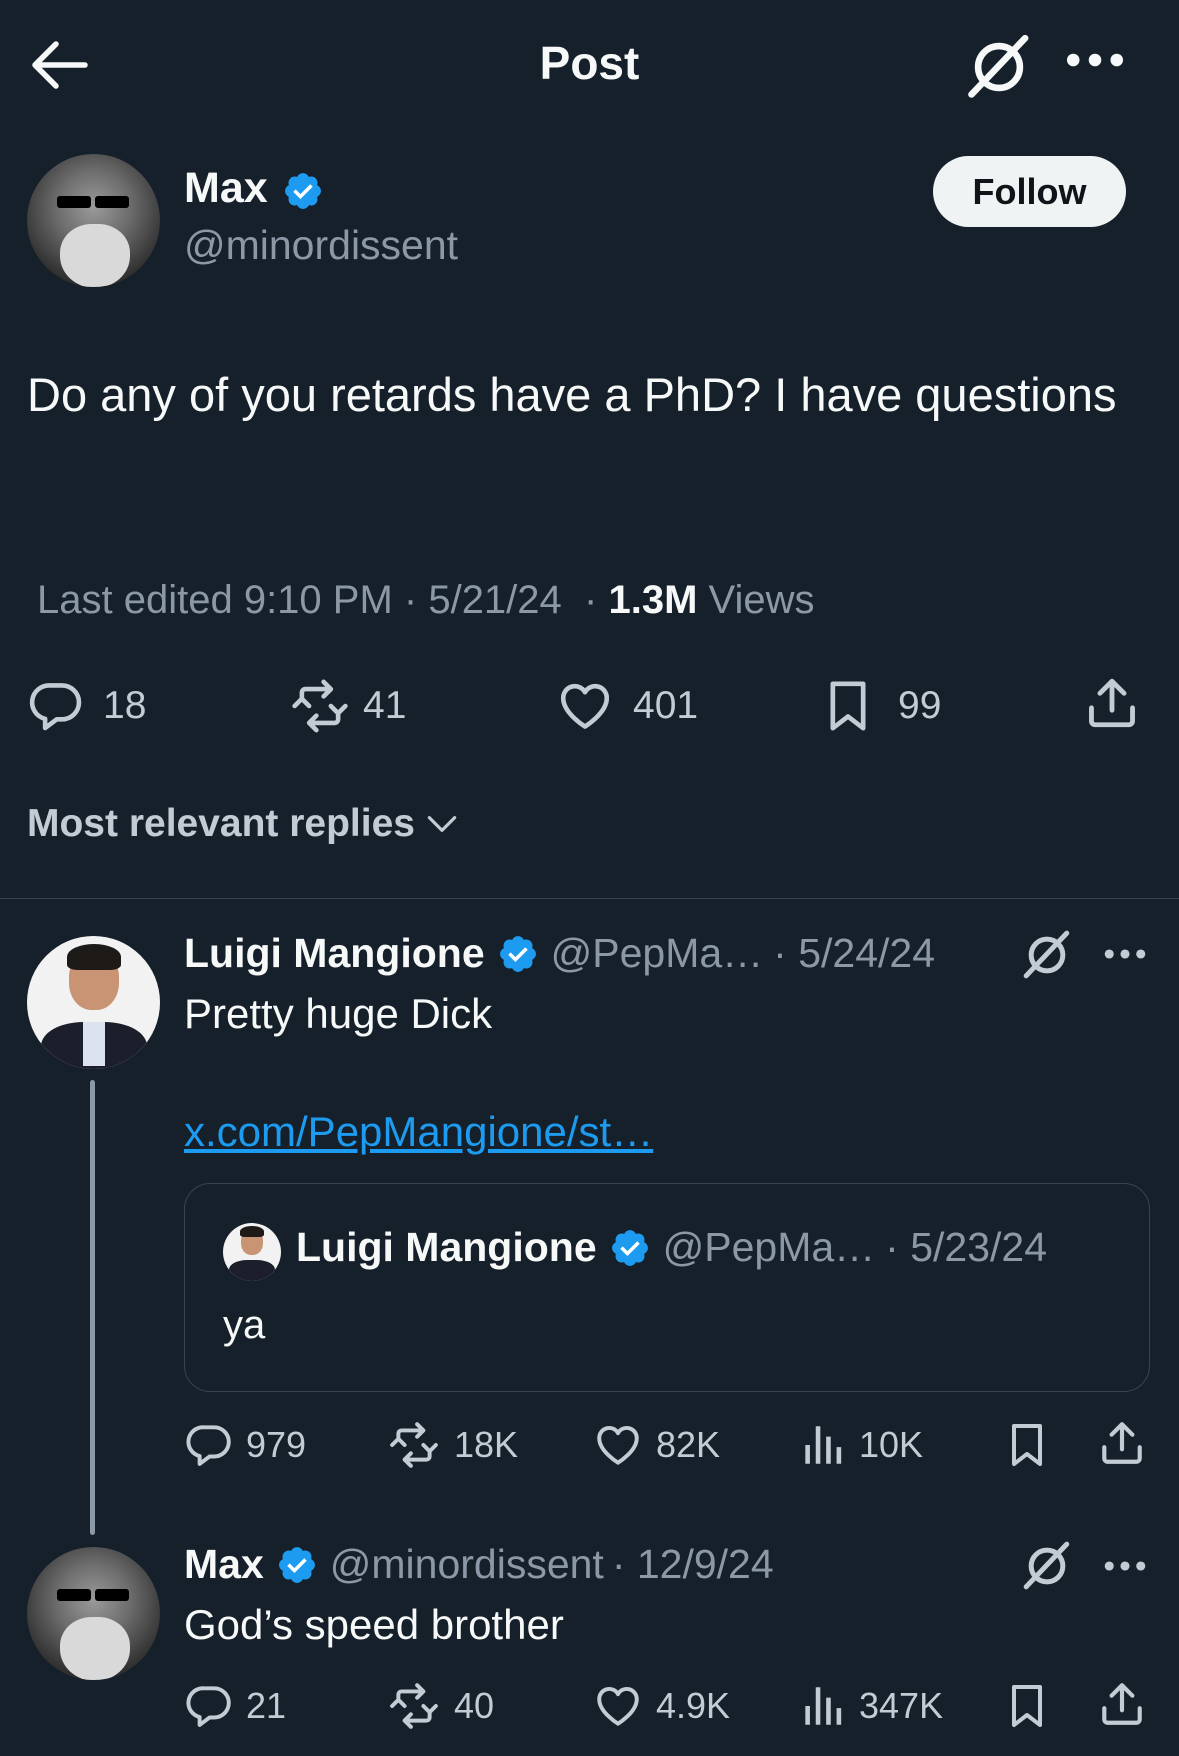  I want to click on like-action: 82K, so click(656, 1445).